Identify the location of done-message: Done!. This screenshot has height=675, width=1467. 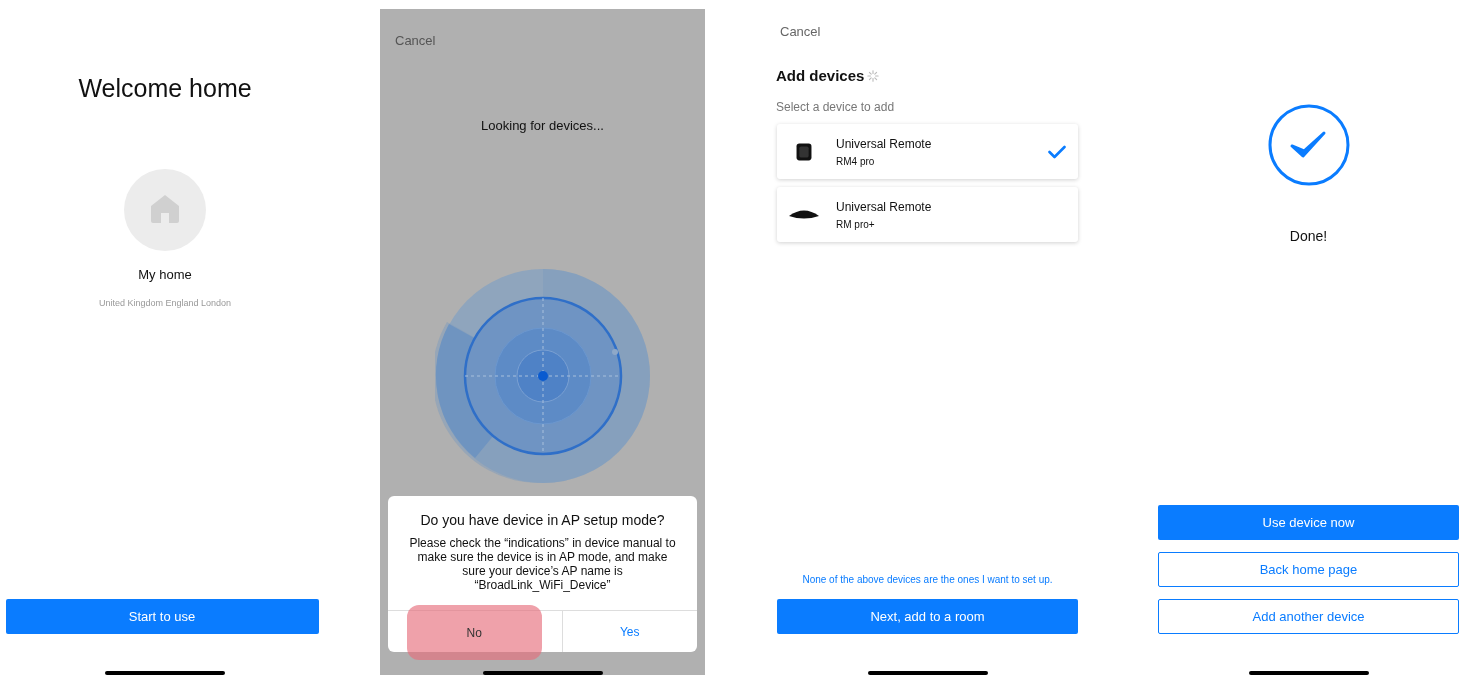
(1308, 236).